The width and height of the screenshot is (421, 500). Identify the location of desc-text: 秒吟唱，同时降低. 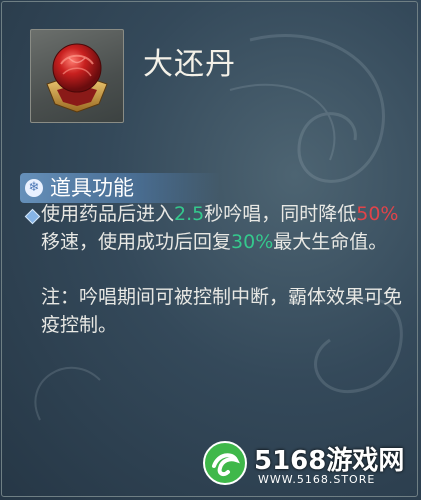
(280, 214).